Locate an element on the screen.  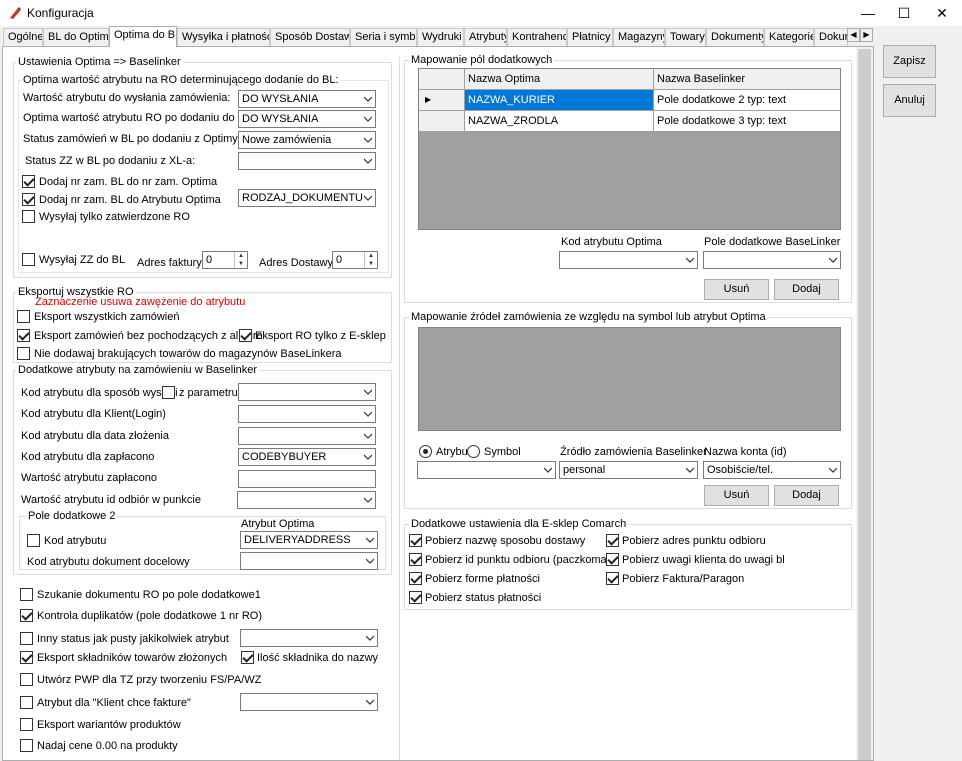
r2-combo: DO WYSŁANIA is located at coordinates (307, 119).